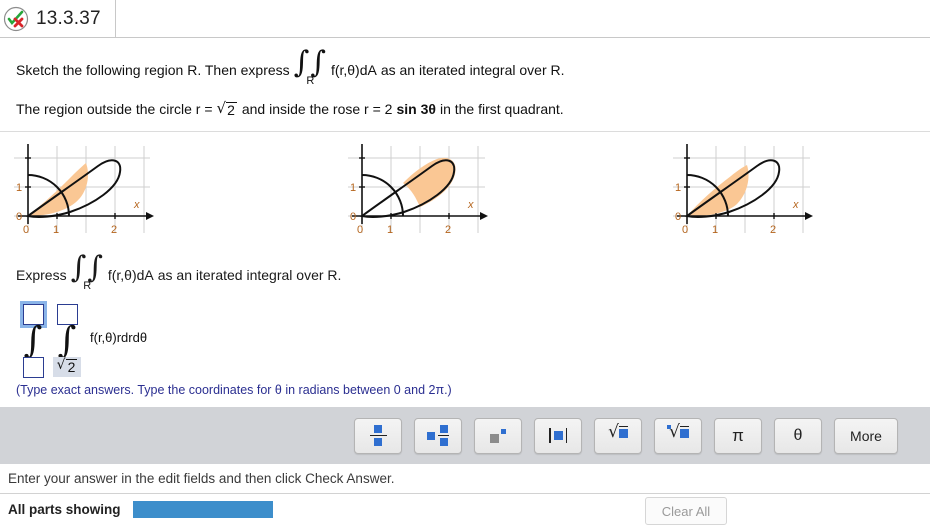  I want to click on graph-option-b: 0 1 2 0 1 x, so click(415, 192).